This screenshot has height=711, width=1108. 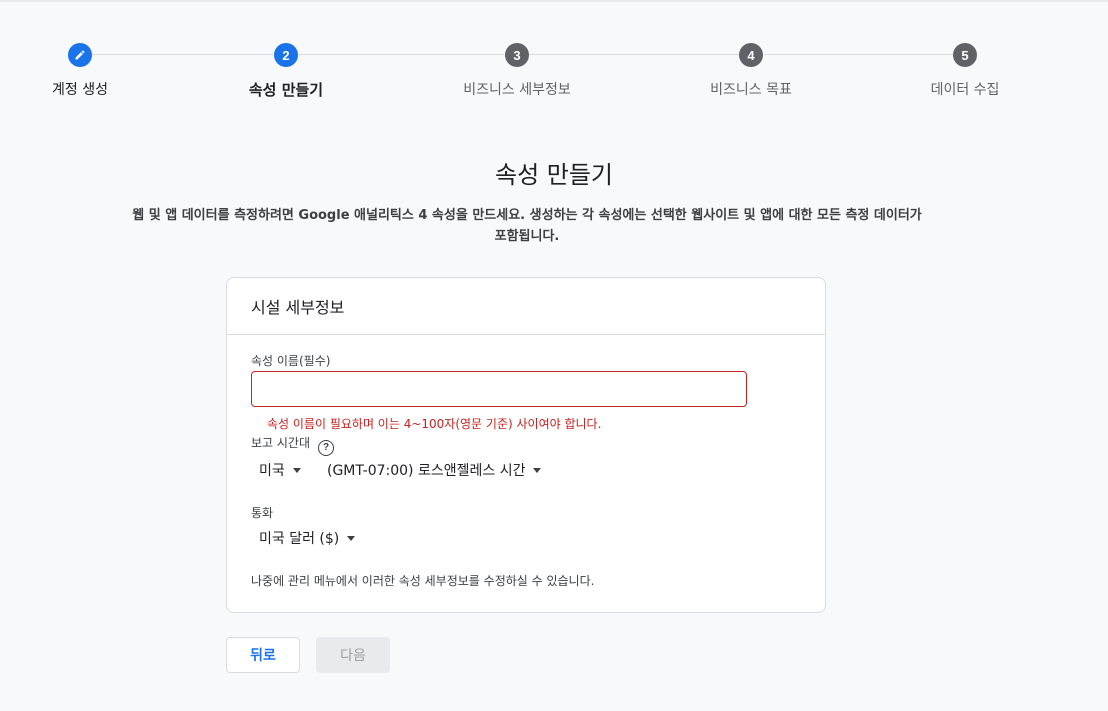 I want to click on property-name-error: 속성 이름이 필요하며 이는 4~100자(영문 기준) 사이여야 합니다., so click(x=434, y=424).